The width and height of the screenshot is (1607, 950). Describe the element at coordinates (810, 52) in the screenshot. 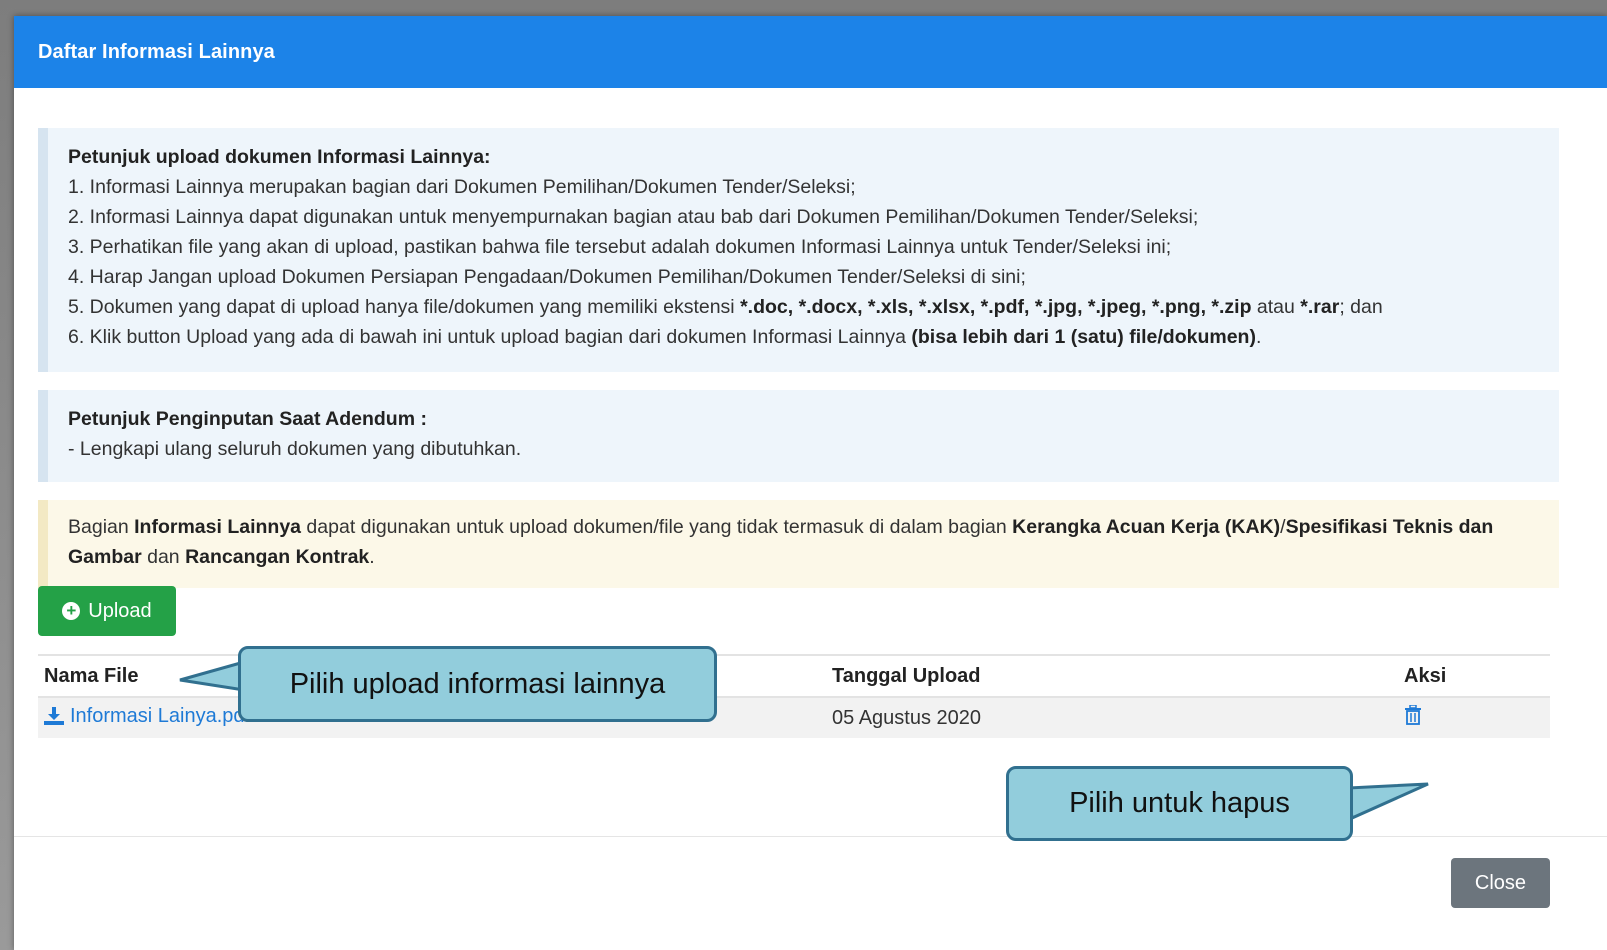

I see `modal-header: Daftar Informasi Lainnya` at that location.